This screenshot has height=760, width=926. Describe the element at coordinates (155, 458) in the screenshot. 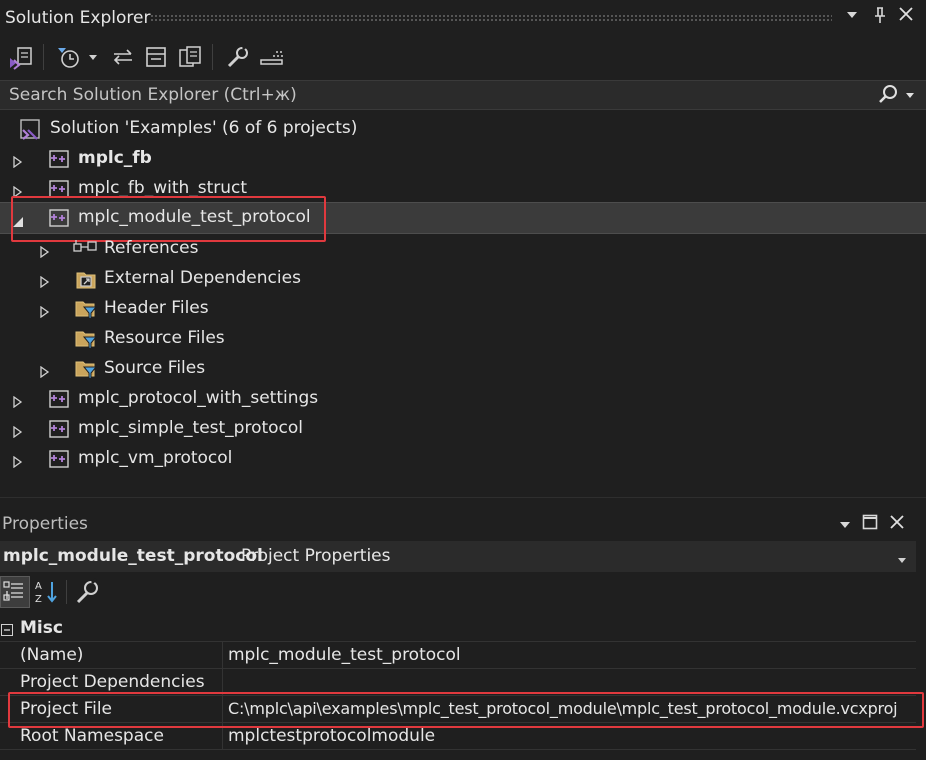

I see `tree-item-label: mplc_vm_protocol` at that location.